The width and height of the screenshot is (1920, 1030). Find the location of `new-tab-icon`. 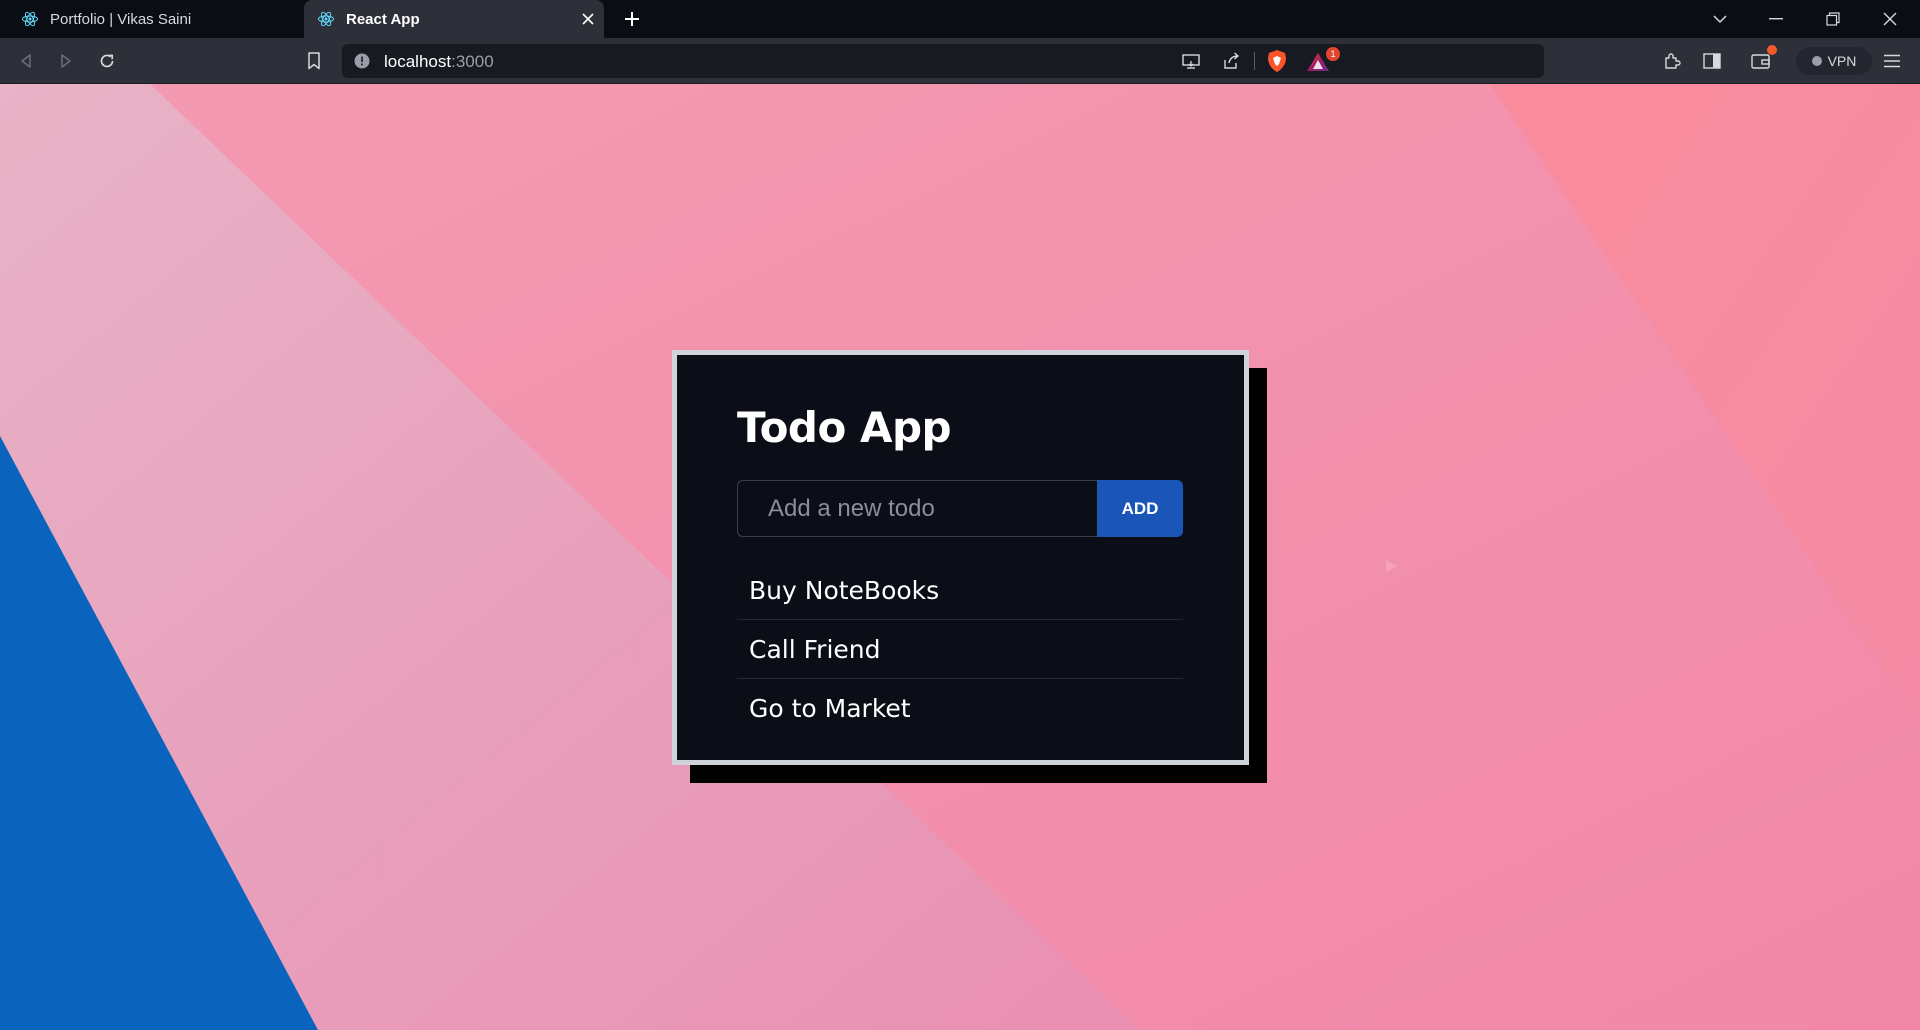

new-tab-icon is located at coordinates (632, 19).